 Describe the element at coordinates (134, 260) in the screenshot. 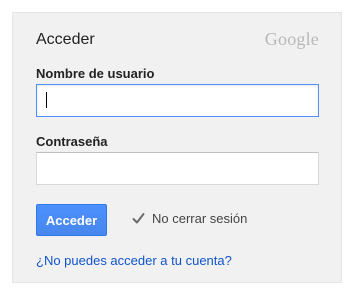

I see `cant-access-account-link: ¿No puedes acceder a tu cuenta?` at that location.